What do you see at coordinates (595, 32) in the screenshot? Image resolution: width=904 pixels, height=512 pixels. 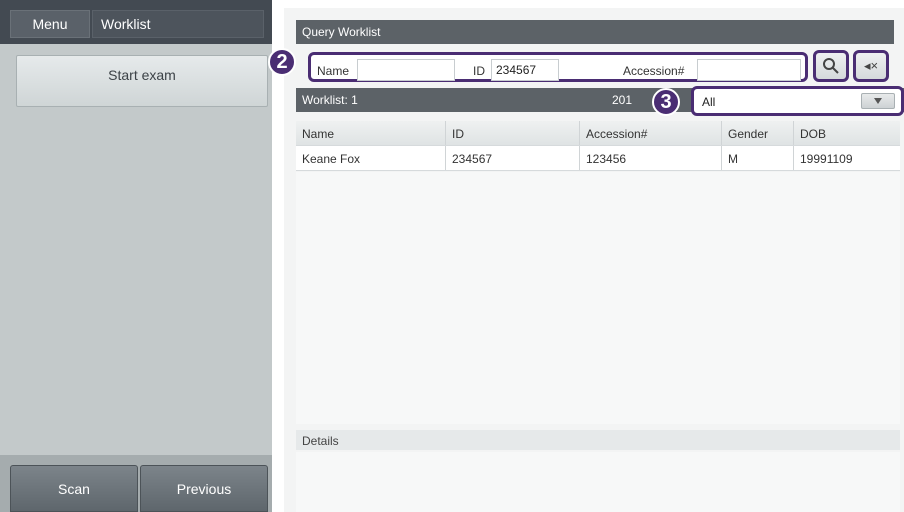 I see `query-worklist-title: Query Worklist` at bounding box center [595, 32].